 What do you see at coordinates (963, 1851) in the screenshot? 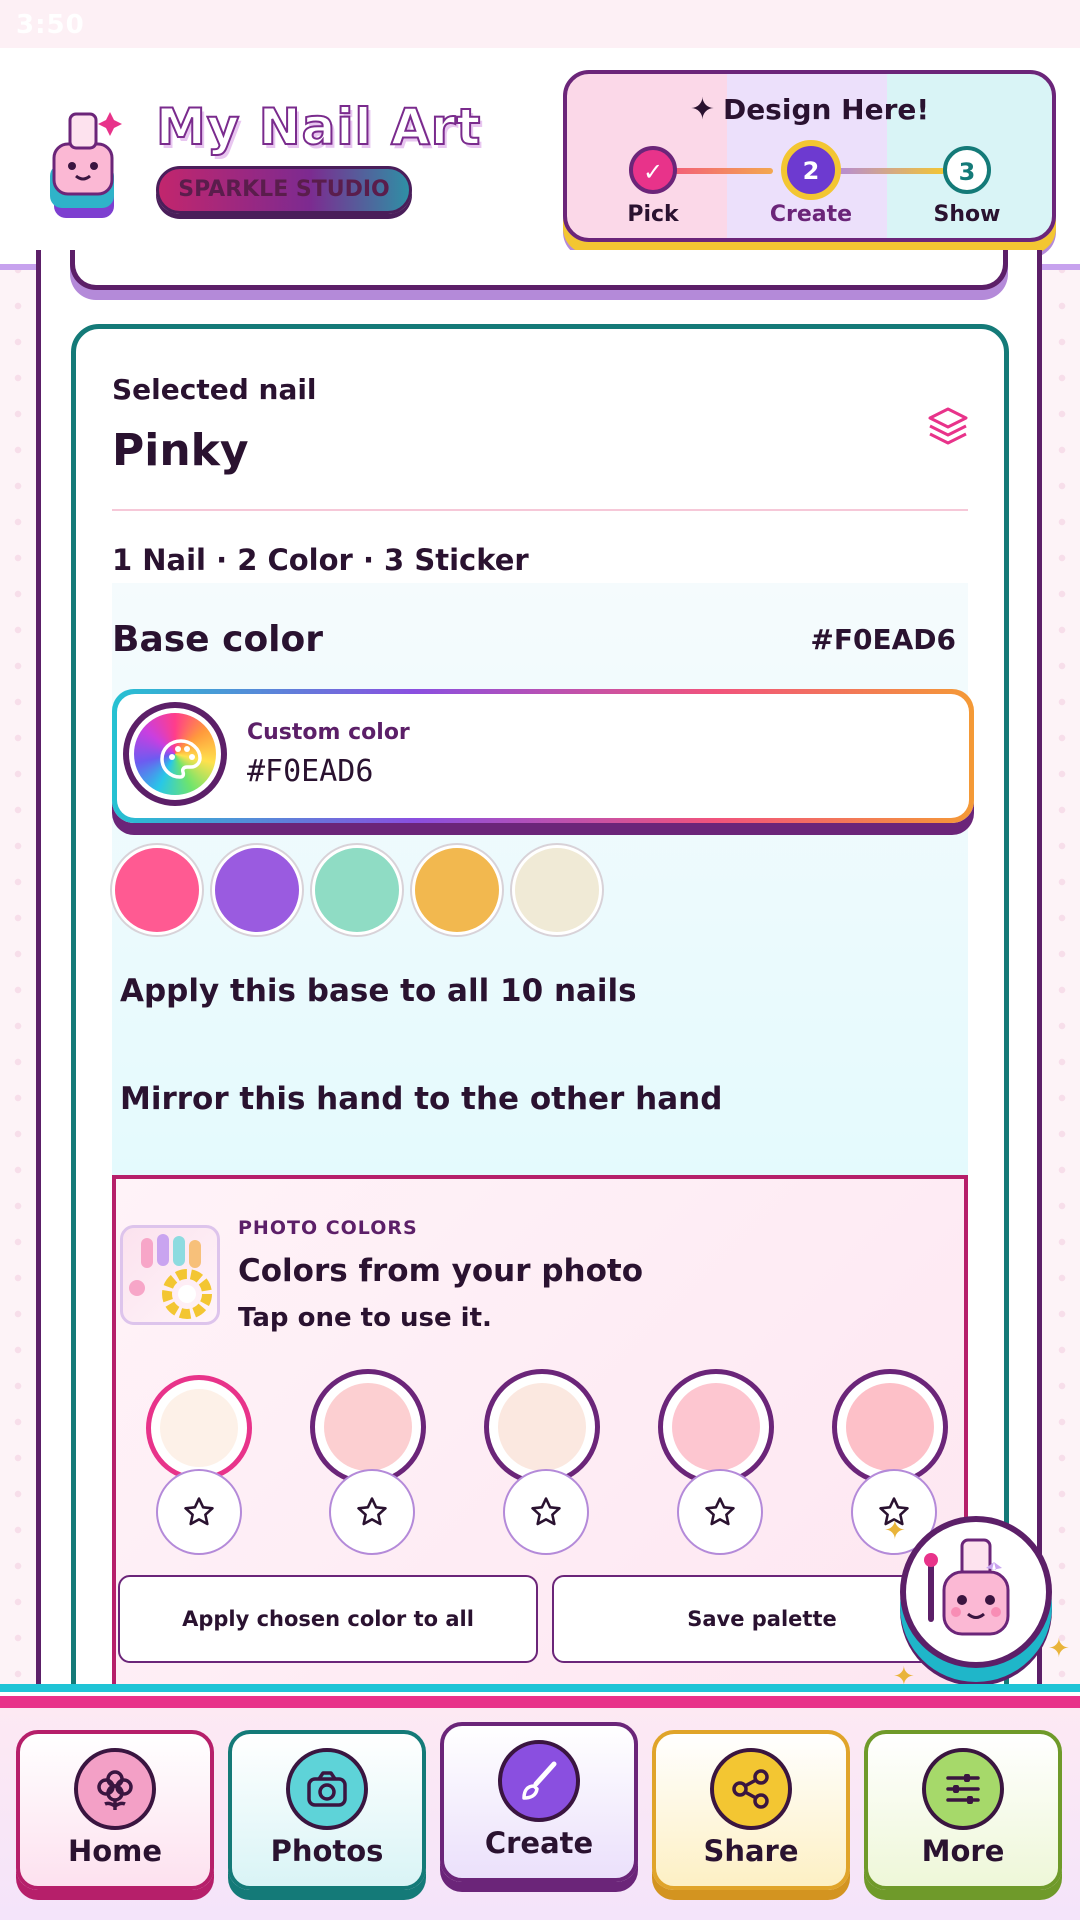
I see `nav-more-label: More` at bounding box center [963, 1851].